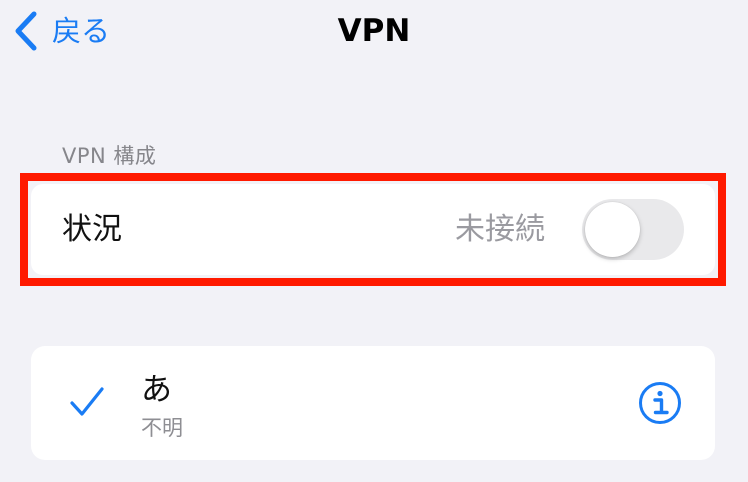 This screenshot has height=482, width=748. Describe the element at coordinates (374, 31) in the screenshot. I see `page-title: VPN` at that location.